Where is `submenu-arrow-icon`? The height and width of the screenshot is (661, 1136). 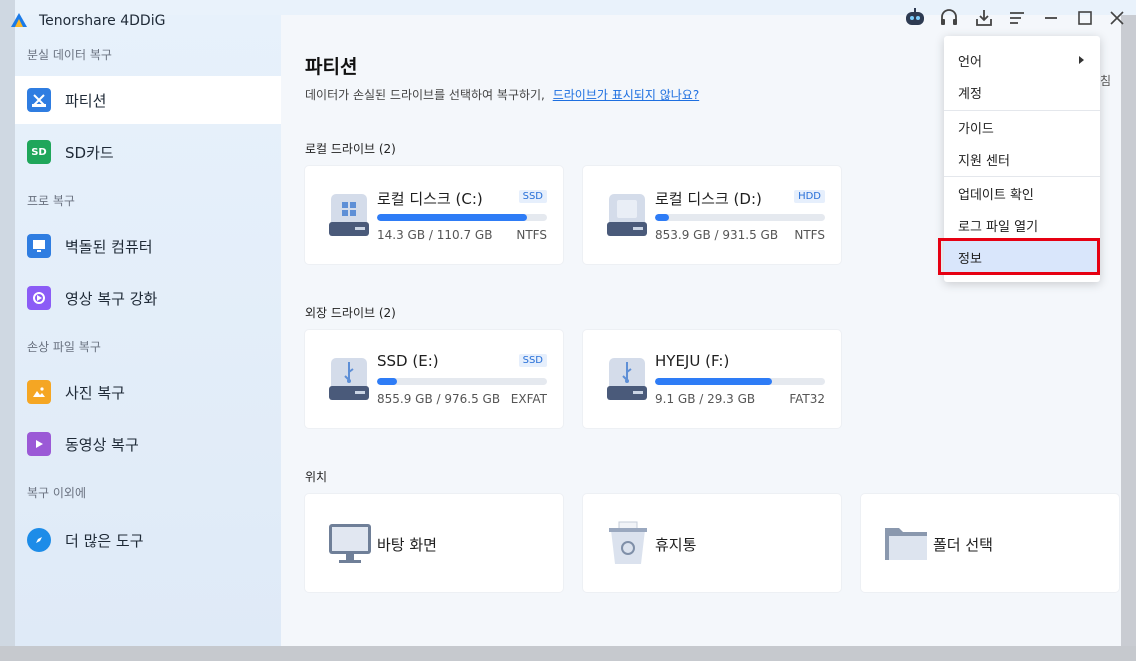
submenu-arrow-icon is located at coordinates (1081, 60).